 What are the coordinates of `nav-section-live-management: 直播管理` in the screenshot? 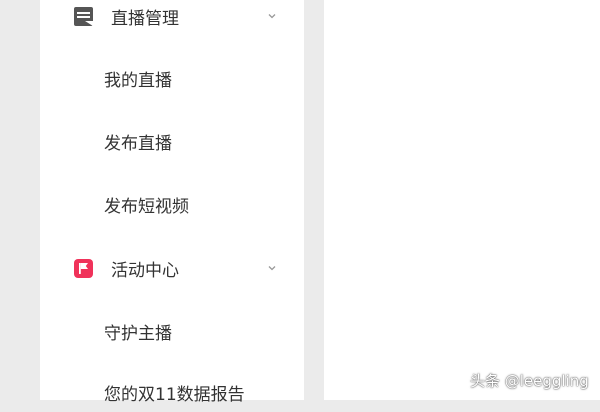 It's located at (172, 18).